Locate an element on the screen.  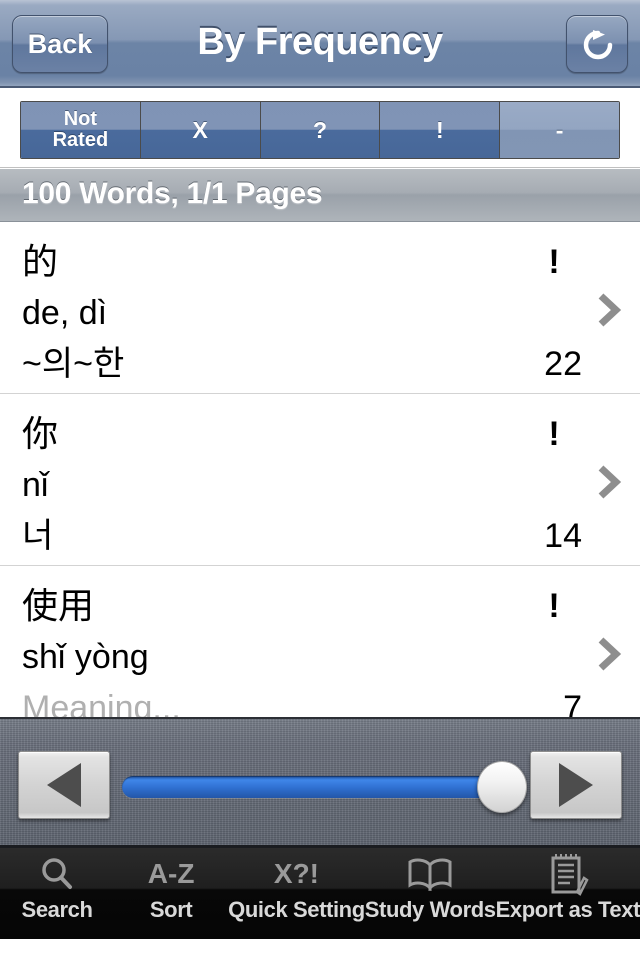
page-slider-bar is located at coordinates (320, 782).